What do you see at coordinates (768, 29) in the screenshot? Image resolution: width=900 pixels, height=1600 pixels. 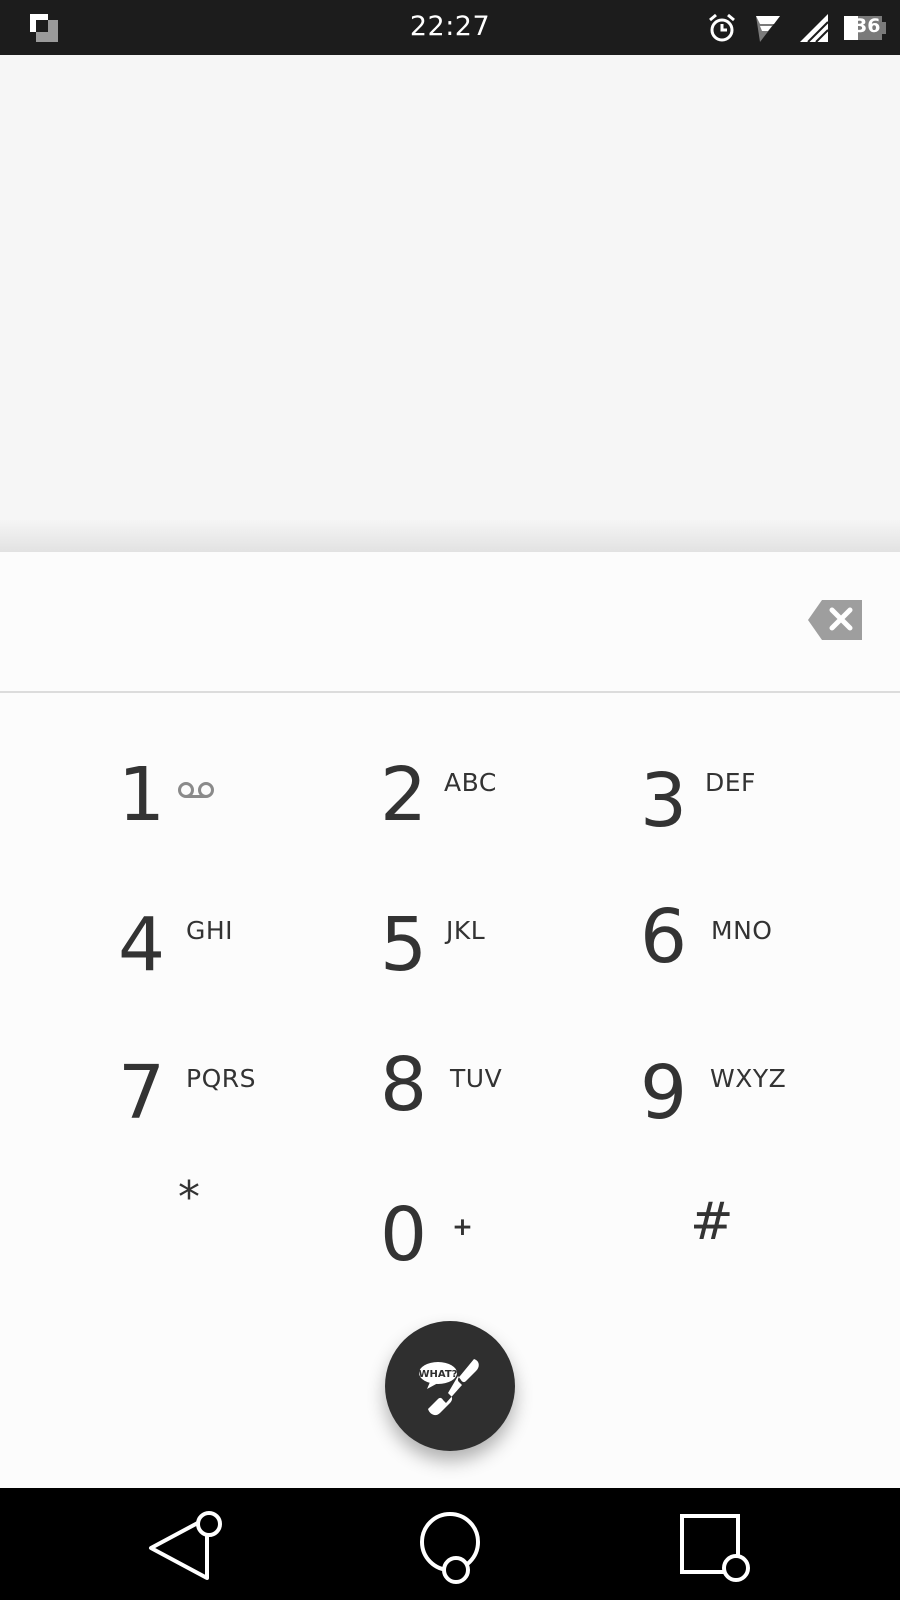 I see `wifi-icon` at bounding box center [768, 29].